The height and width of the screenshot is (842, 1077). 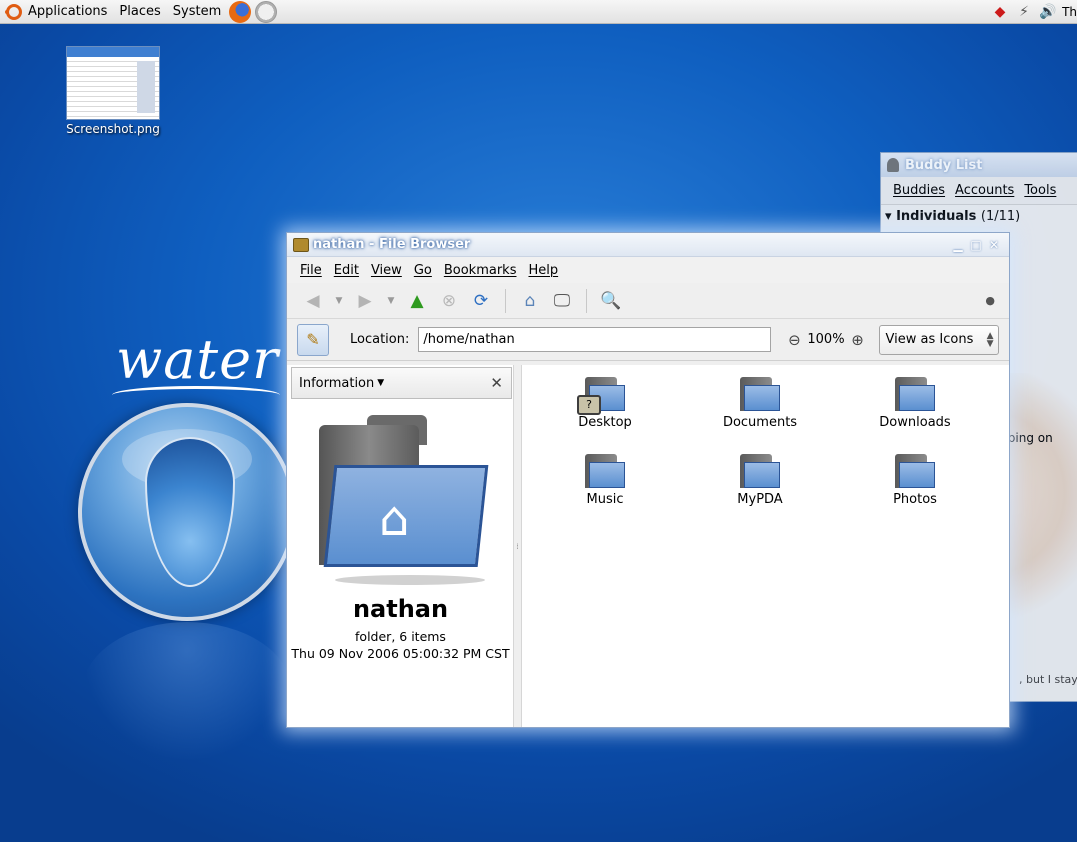 I want to click on menu-view: View, so click(x=386, y=270).